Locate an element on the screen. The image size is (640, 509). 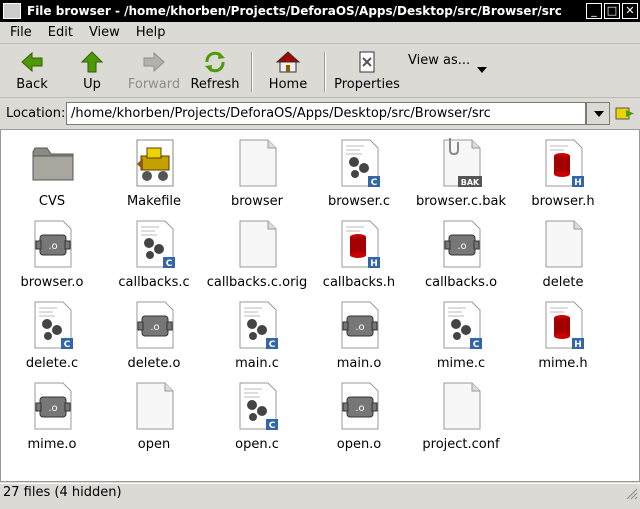
file-name: project.conf is located at coordinates (461, 444).